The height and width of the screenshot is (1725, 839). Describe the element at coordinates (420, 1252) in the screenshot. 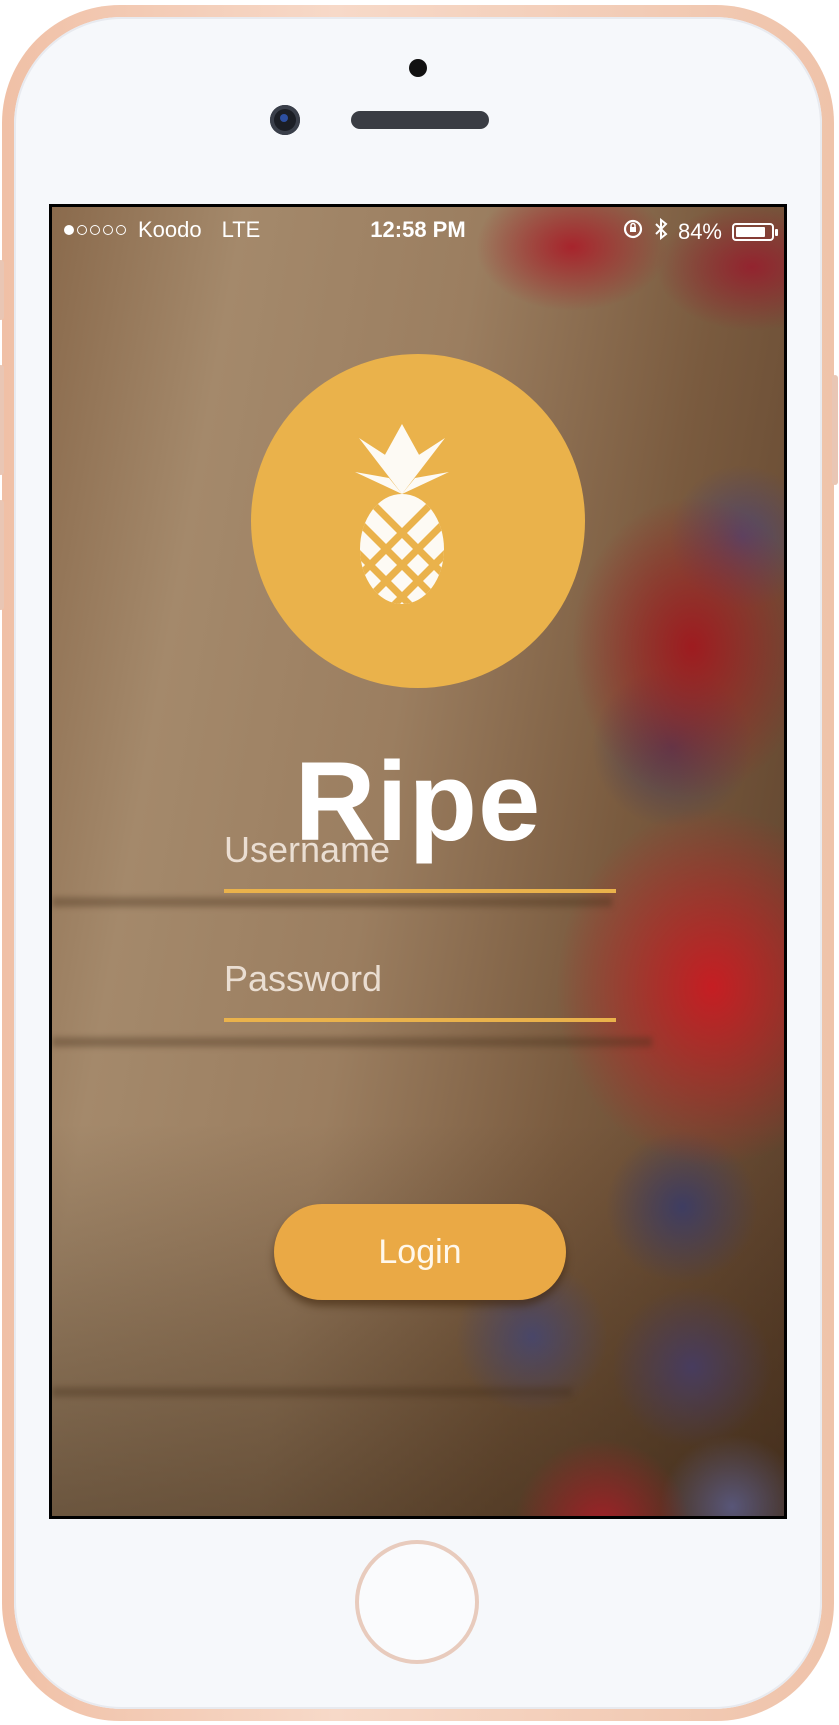

I see `login-button: Login` at that location.